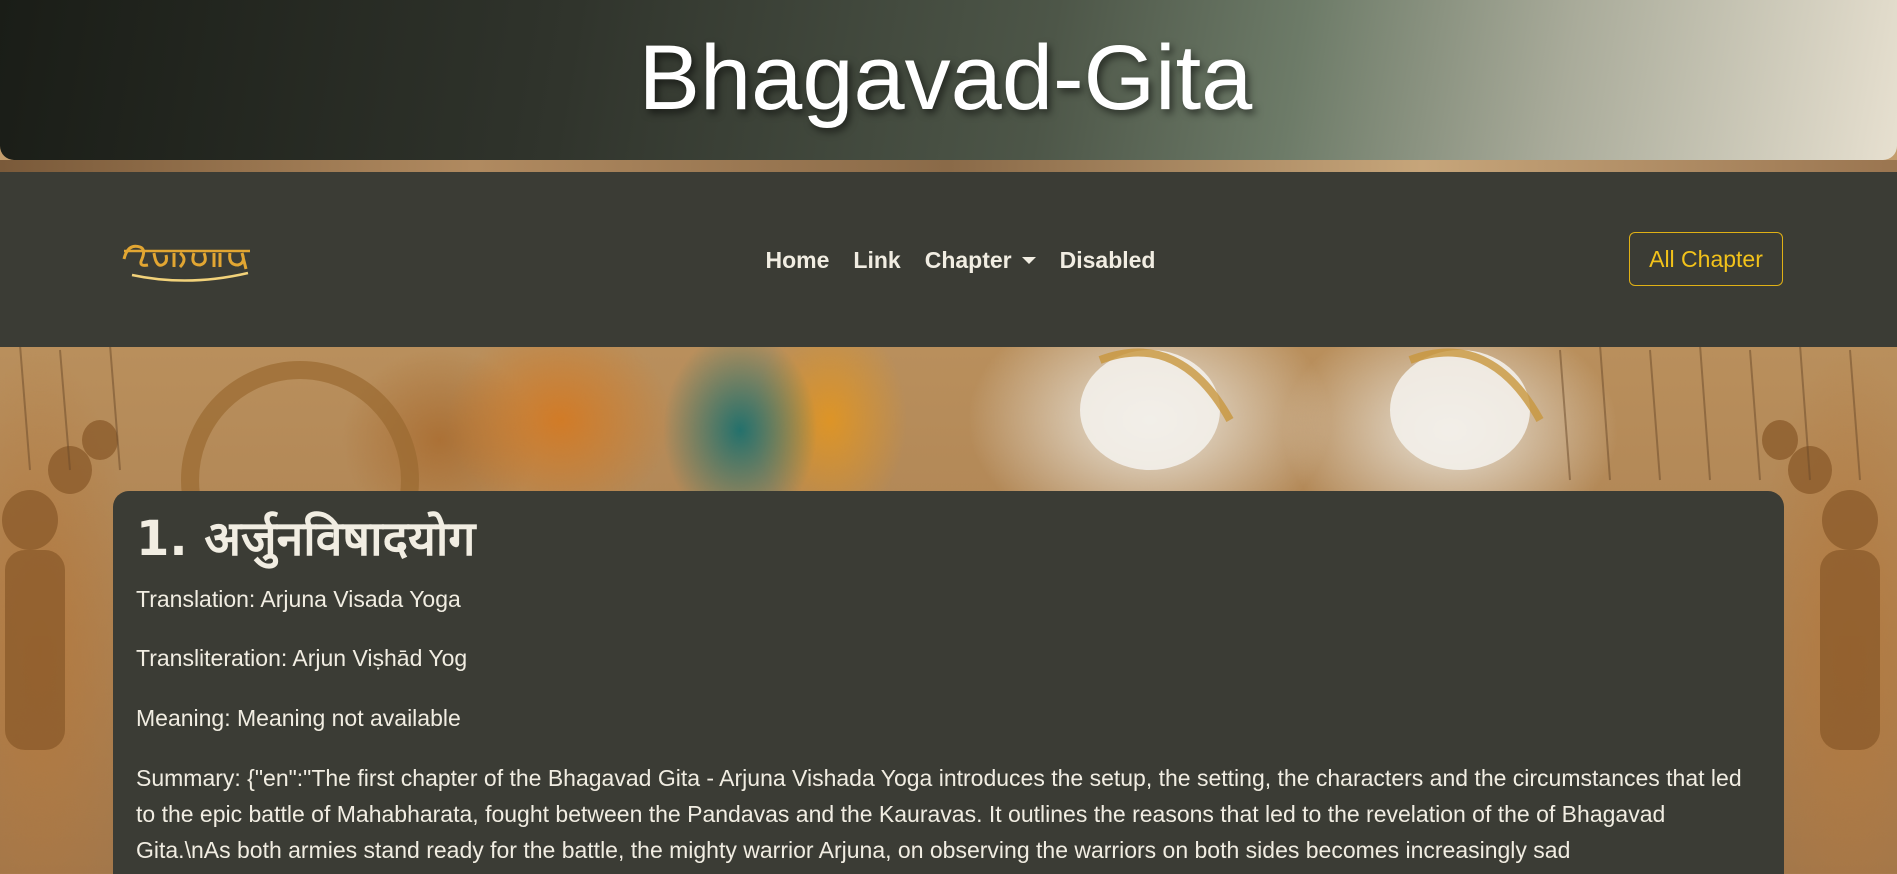 The image size is (1897, 874). I want to click on nav-link: Link, so click(876, 260).